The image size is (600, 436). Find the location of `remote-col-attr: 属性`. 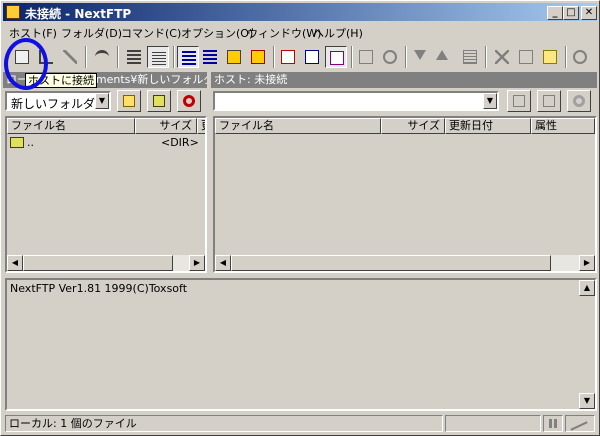

remote-col-attr: 属性 is located at coordinates (563, 126).